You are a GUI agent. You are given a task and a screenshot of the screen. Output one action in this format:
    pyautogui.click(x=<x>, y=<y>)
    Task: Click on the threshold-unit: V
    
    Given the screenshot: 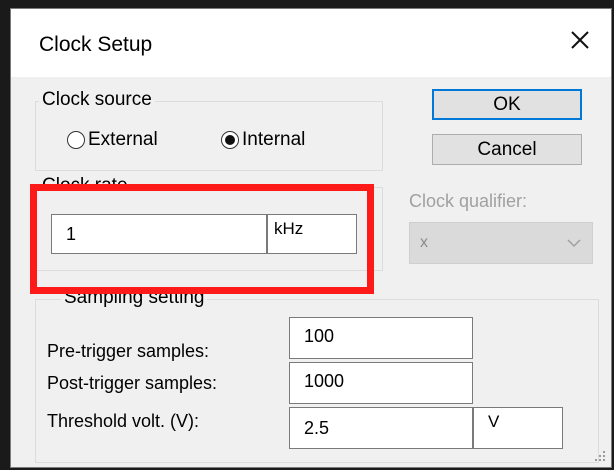 What is the action you would take?
    pyautogui.click(x=518, y=428)
    